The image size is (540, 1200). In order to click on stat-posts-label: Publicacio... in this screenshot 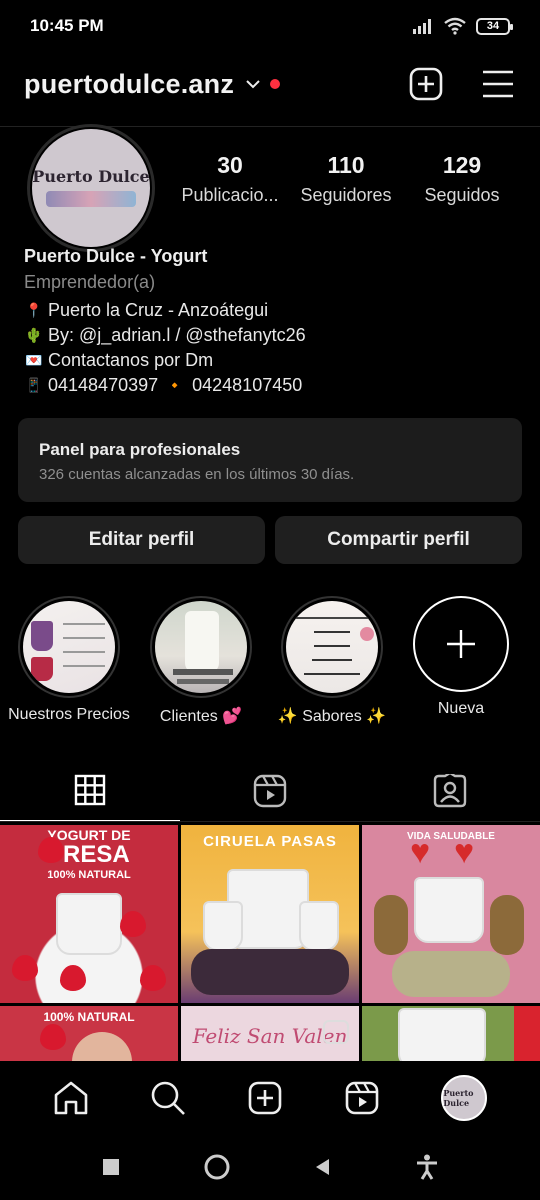, I will do `click(230, 195)`.